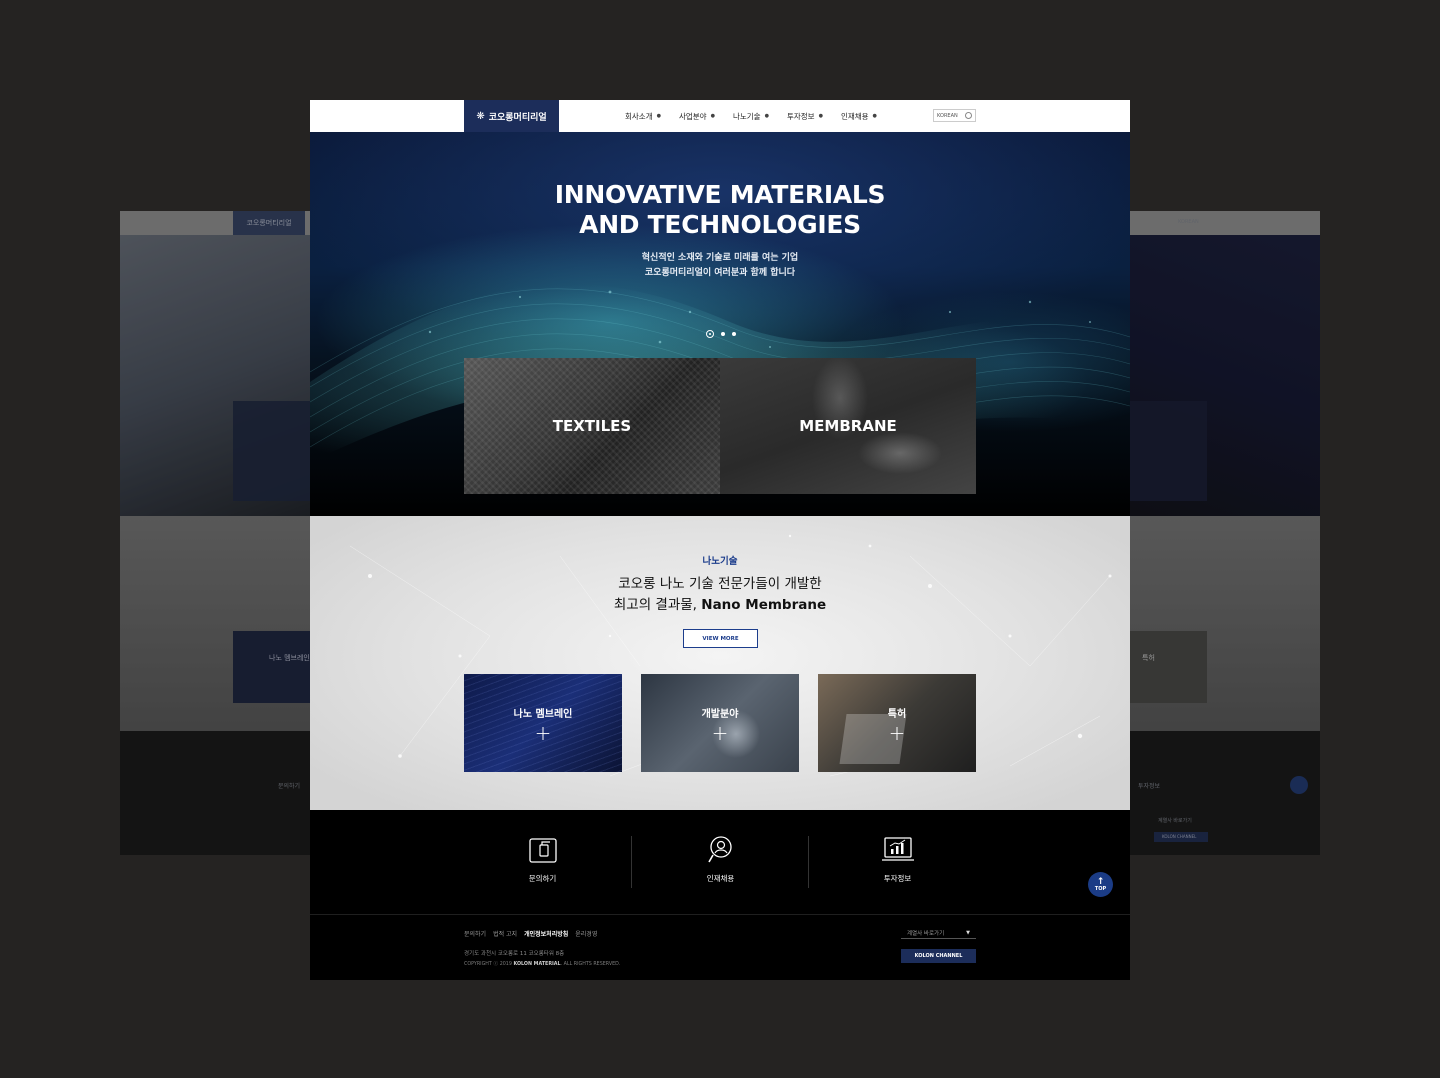 This screenshot has width=1440, height=1078. I want to click on menu-item-recruit: 인재채용 ●, so click(859, 116).